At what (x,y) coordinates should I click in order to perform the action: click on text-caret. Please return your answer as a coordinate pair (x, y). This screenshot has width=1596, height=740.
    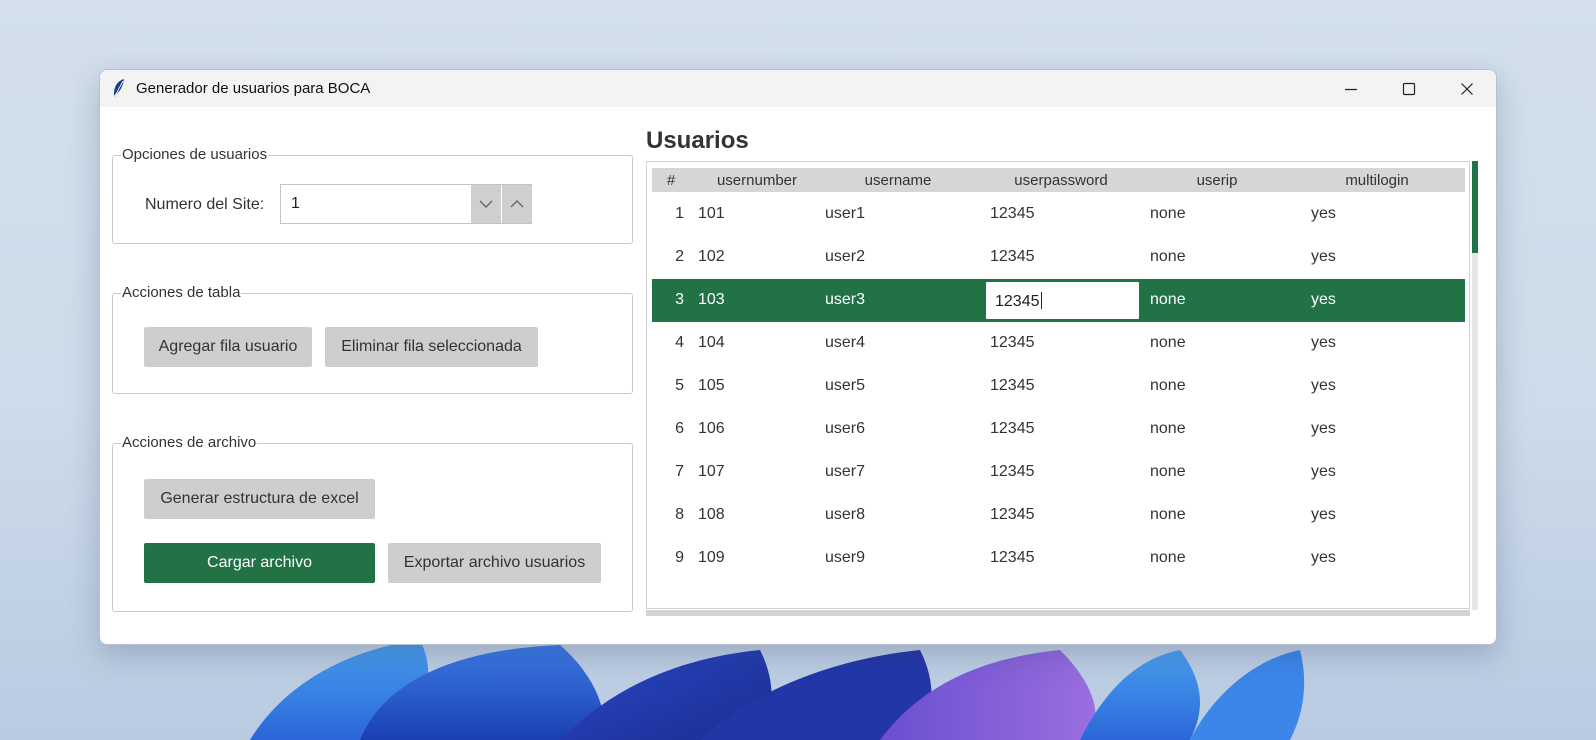
    Looking at the image, I should click on (1041, 300).